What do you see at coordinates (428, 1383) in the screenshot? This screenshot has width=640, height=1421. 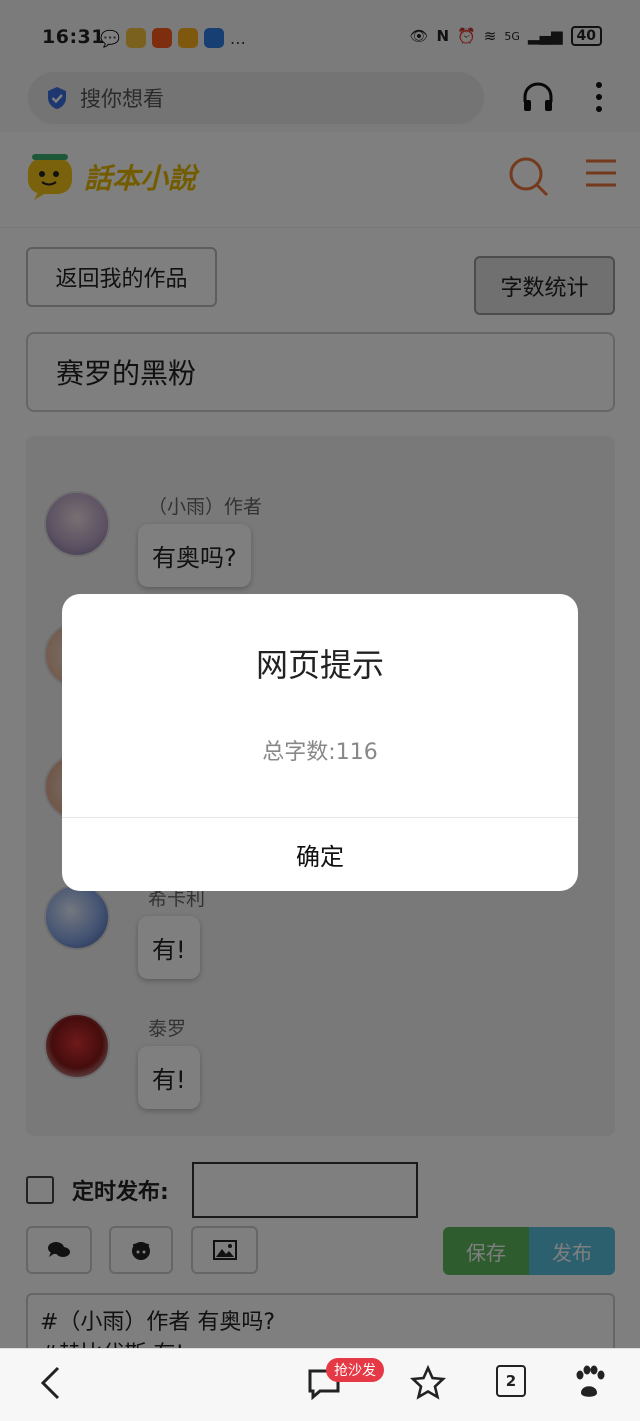 I see `star-icon` at bounding box center [428, 1383].